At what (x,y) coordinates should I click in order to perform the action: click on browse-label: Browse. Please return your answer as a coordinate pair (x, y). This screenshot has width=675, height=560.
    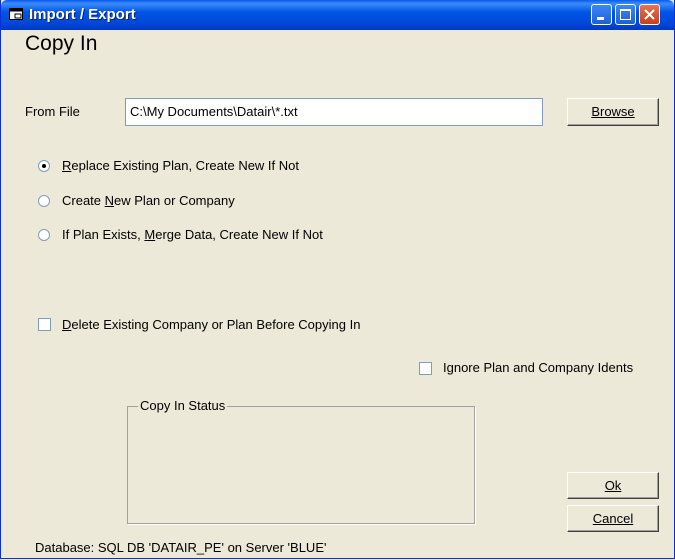
    Looking at the image, I should click on (613, 111).